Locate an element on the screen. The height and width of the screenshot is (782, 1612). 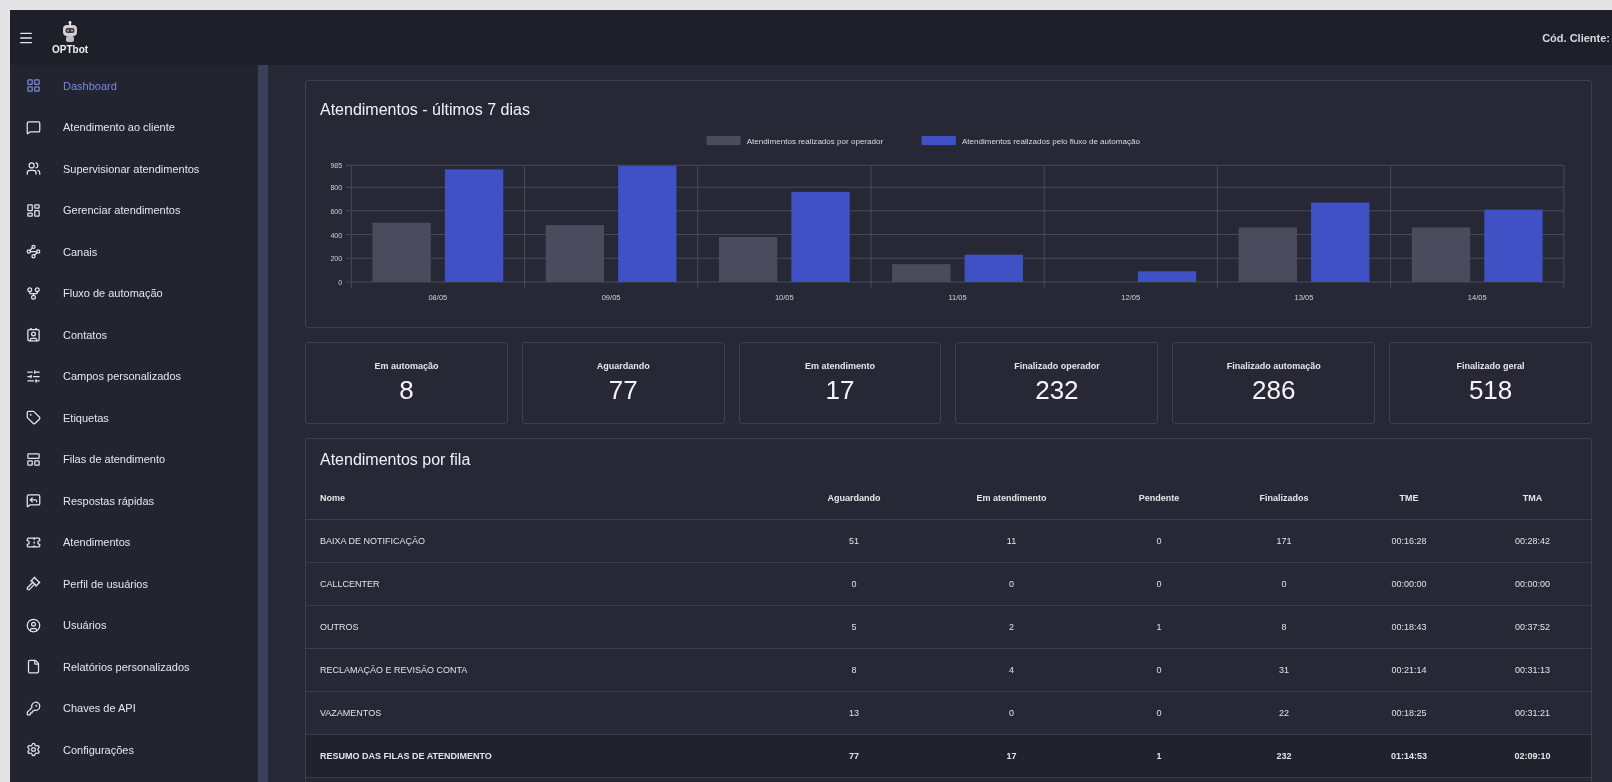
table-cell-text: 00:31:21 is located at coordinates (1532, 713).